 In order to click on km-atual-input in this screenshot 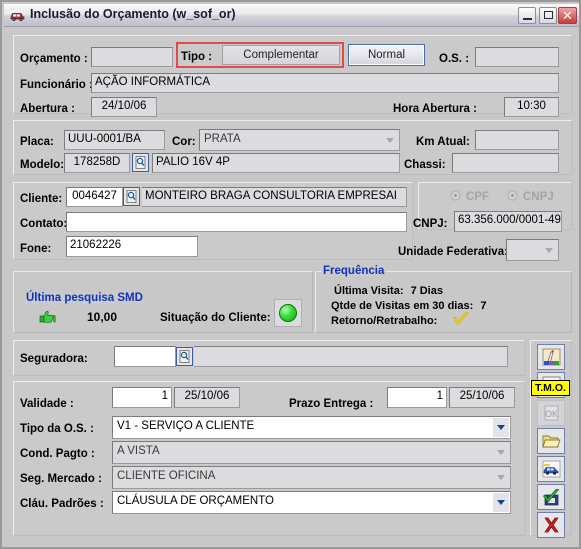, I will do `click(517, 140)`.